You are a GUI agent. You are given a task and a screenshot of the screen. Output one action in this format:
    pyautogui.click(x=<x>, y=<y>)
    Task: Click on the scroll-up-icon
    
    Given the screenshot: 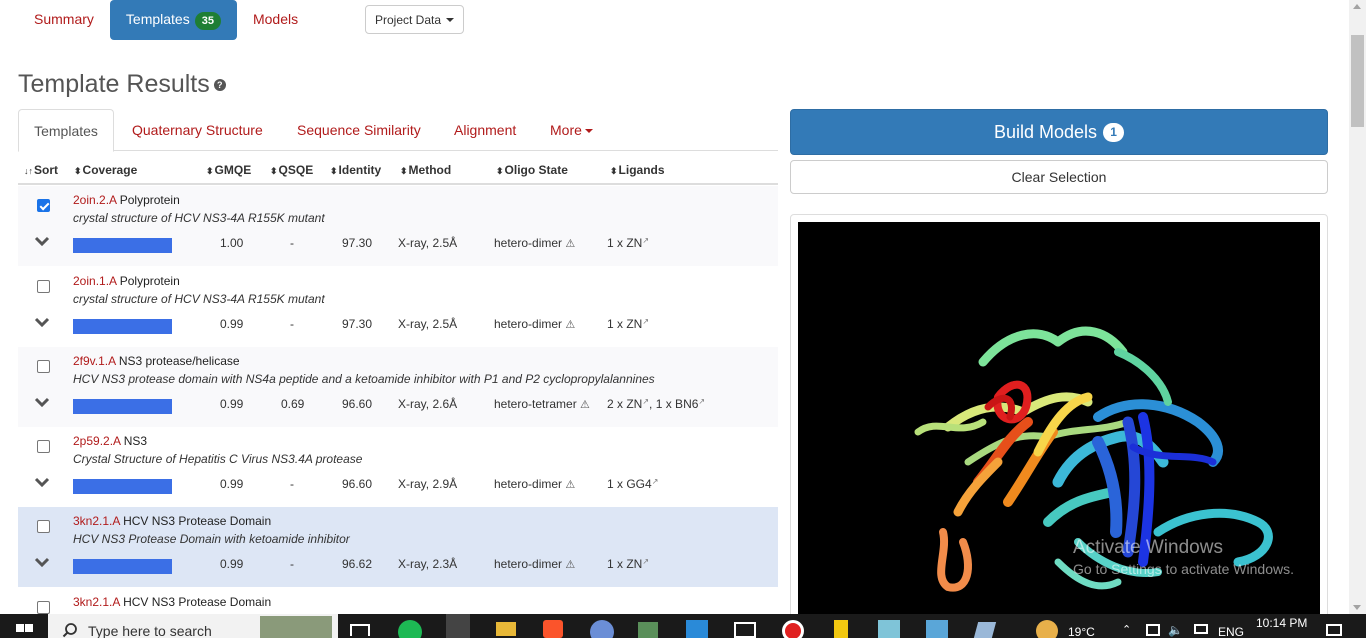 What is the action you would take?
    pyautogui.click(x=1357, y=6)
    